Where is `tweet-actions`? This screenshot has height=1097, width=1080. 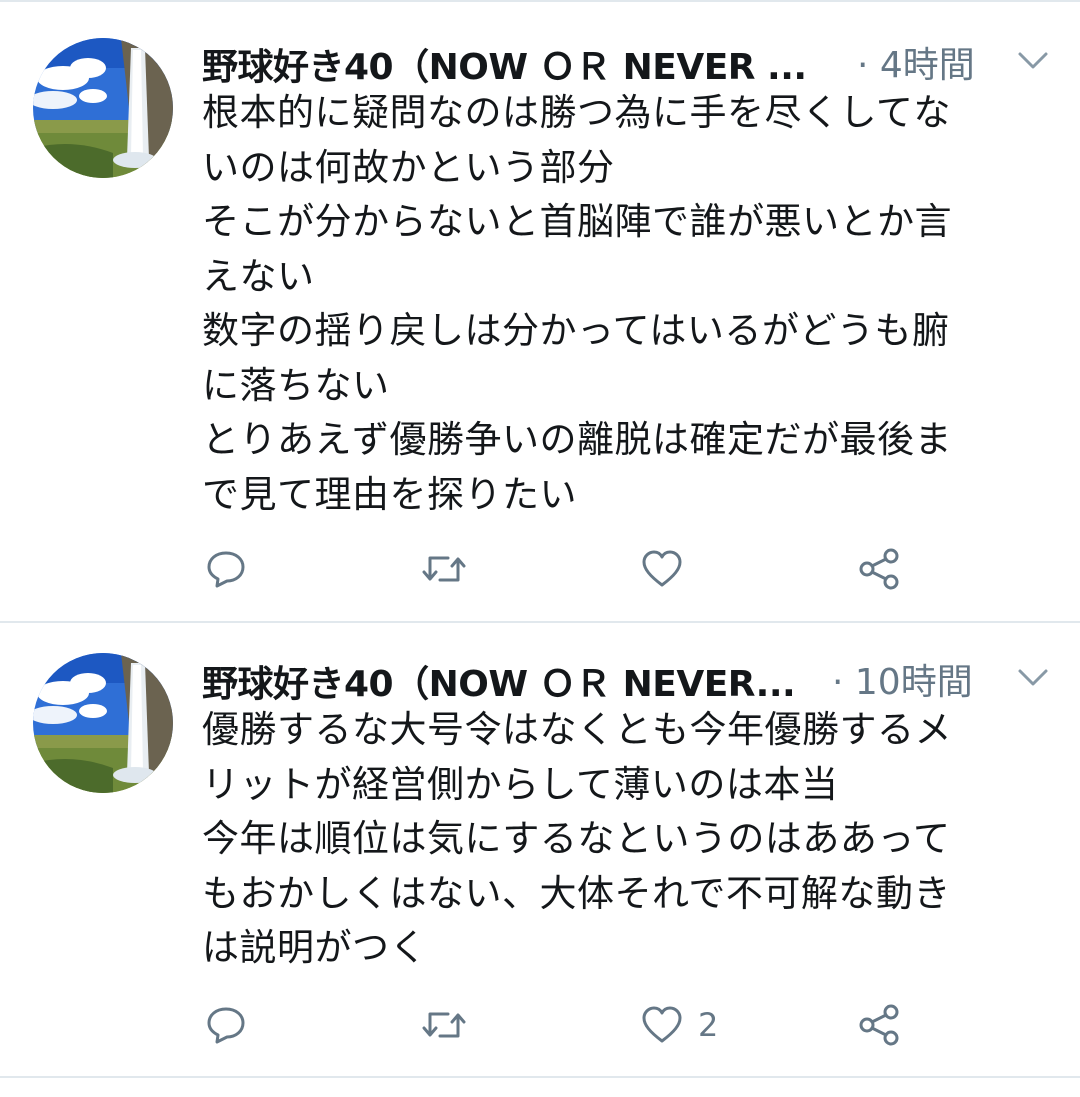
tweet-actions is located at coordinates (540, 569).